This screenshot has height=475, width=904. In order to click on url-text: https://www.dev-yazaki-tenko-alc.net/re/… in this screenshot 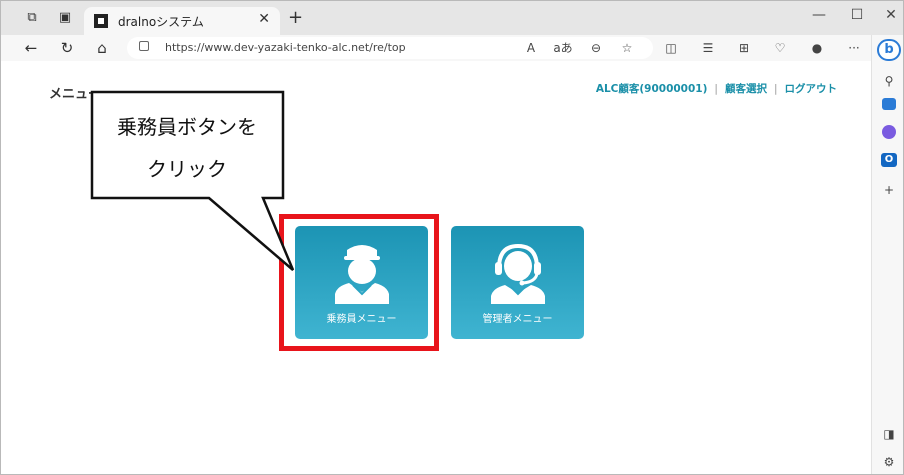, I will do `click(285, 47)`.